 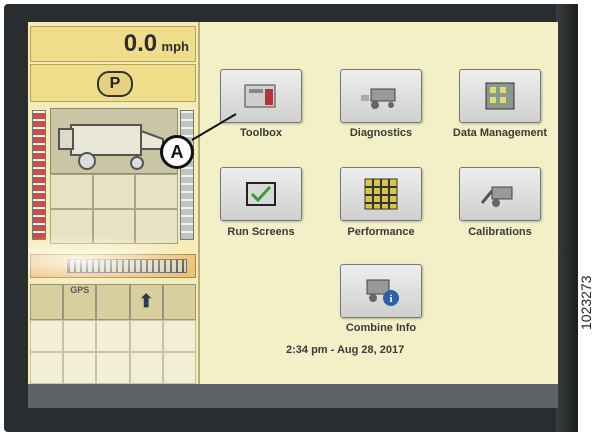 I want to click on park-brake-icon: P, so click(x=115, y=84).